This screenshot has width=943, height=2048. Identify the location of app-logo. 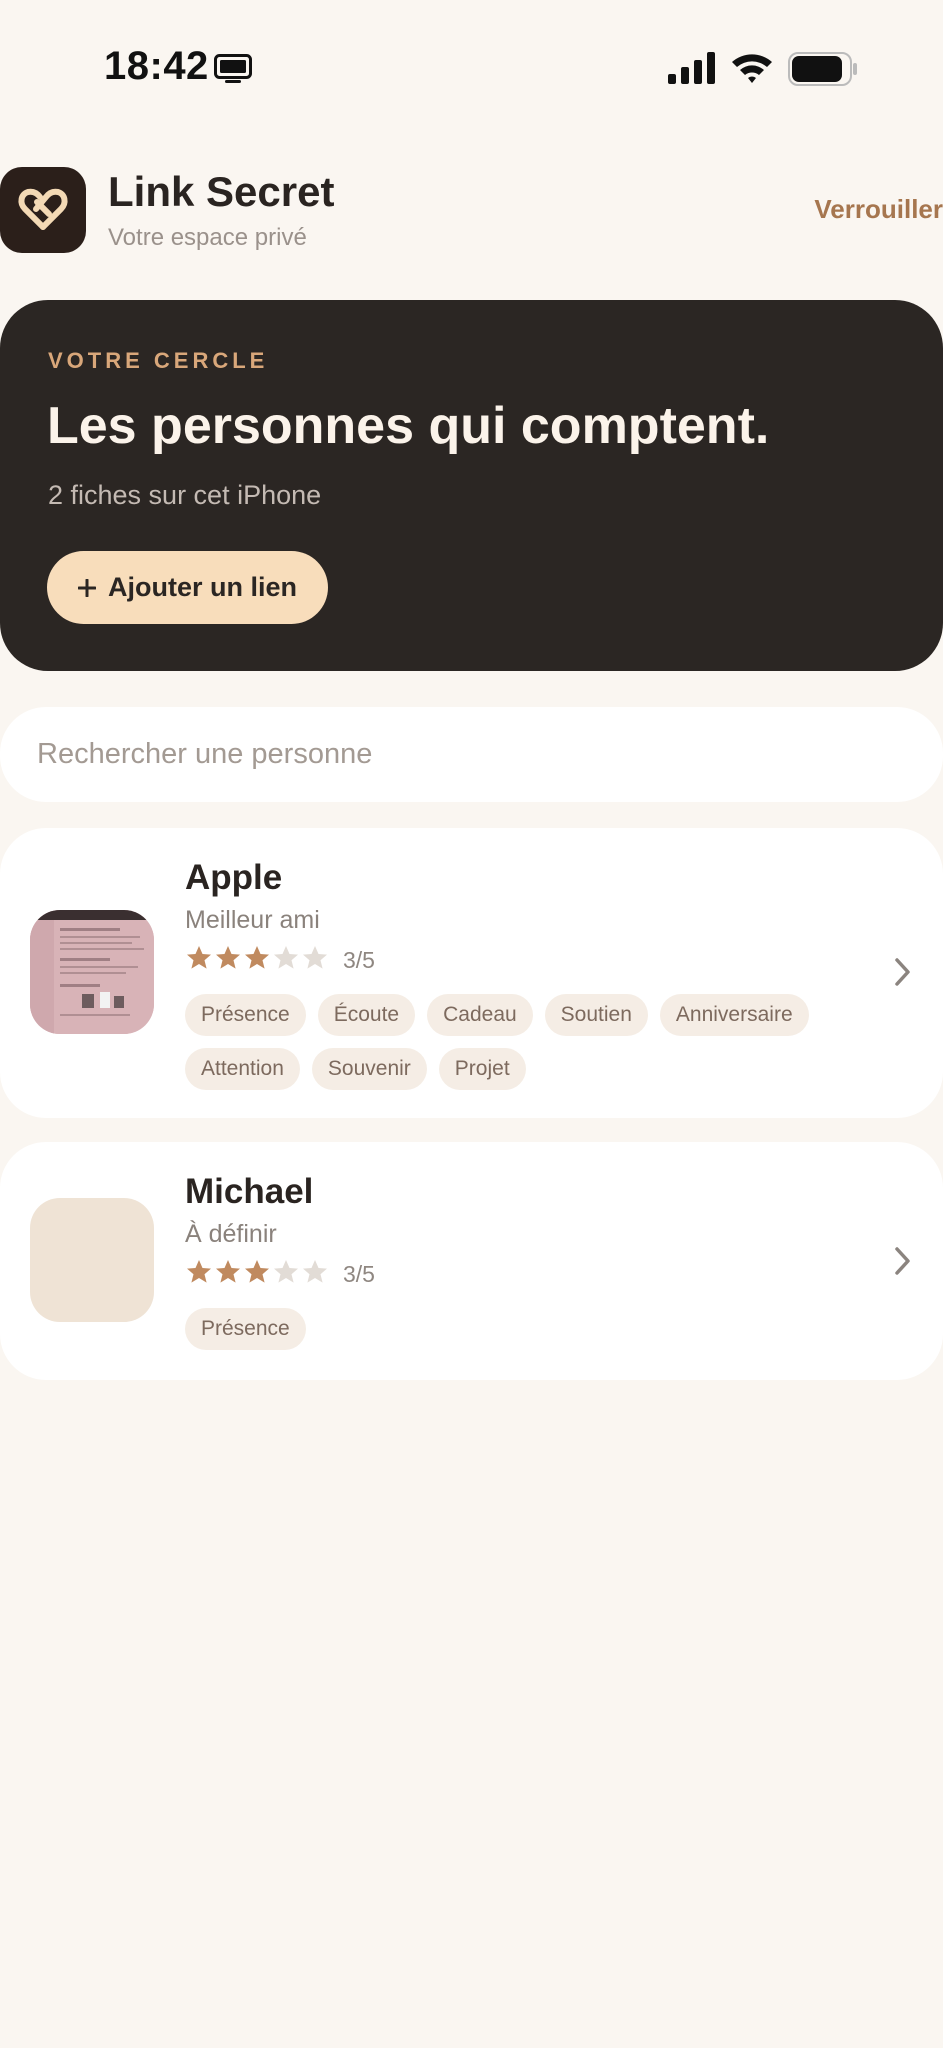
(43, 210).